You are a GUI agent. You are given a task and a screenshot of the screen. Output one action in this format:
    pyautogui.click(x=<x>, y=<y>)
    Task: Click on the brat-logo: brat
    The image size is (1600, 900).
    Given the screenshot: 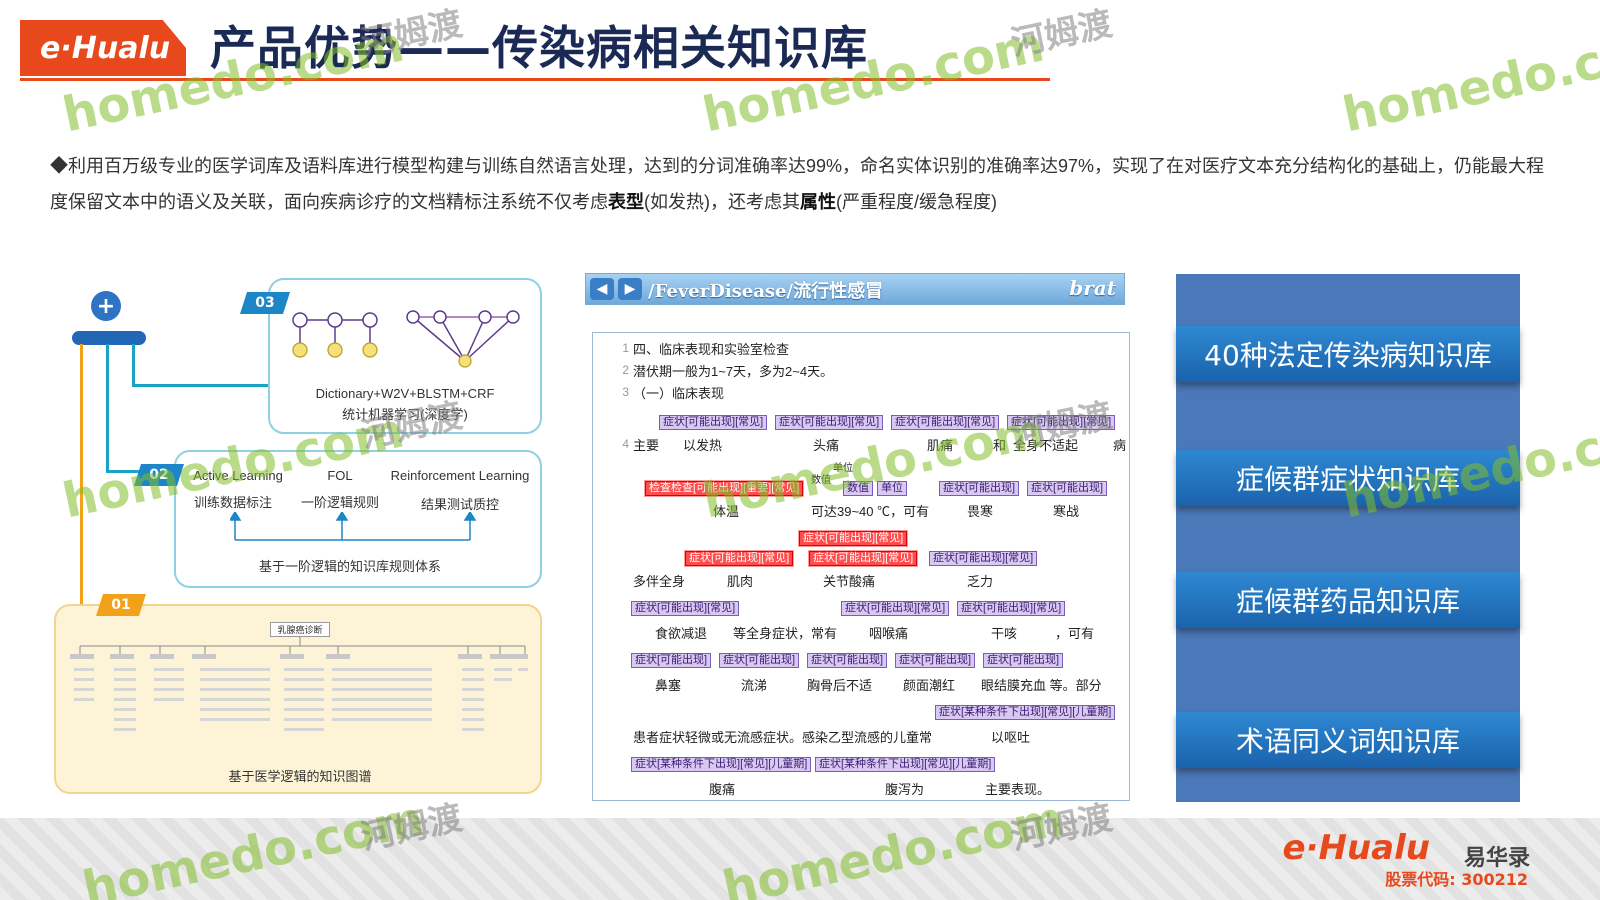 What is the action you would take?
    pyautogui.click(x=1092, y=288)
    